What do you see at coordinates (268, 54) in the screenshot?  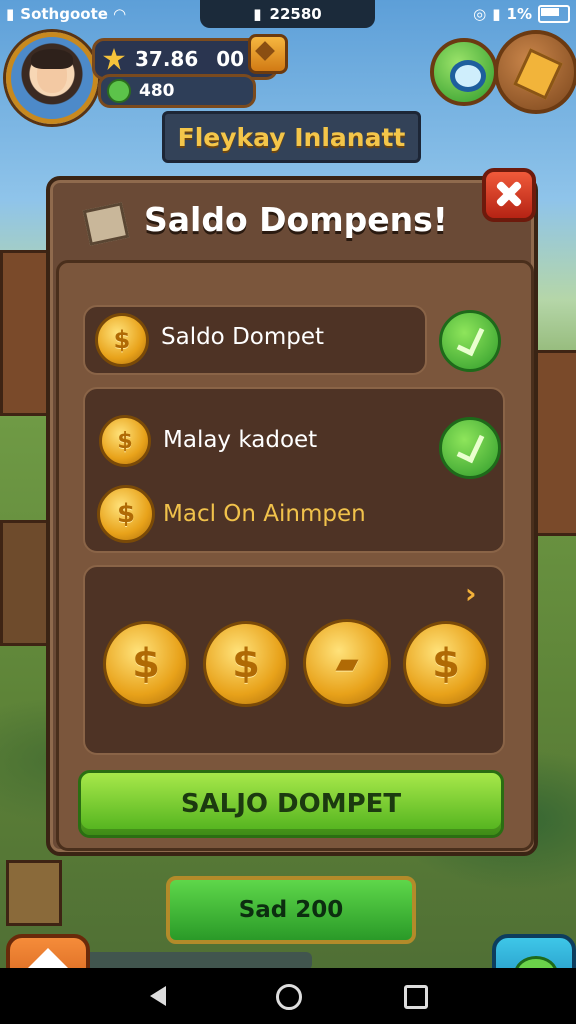 I see `add-coins-button` at bounding box center [268, 54].